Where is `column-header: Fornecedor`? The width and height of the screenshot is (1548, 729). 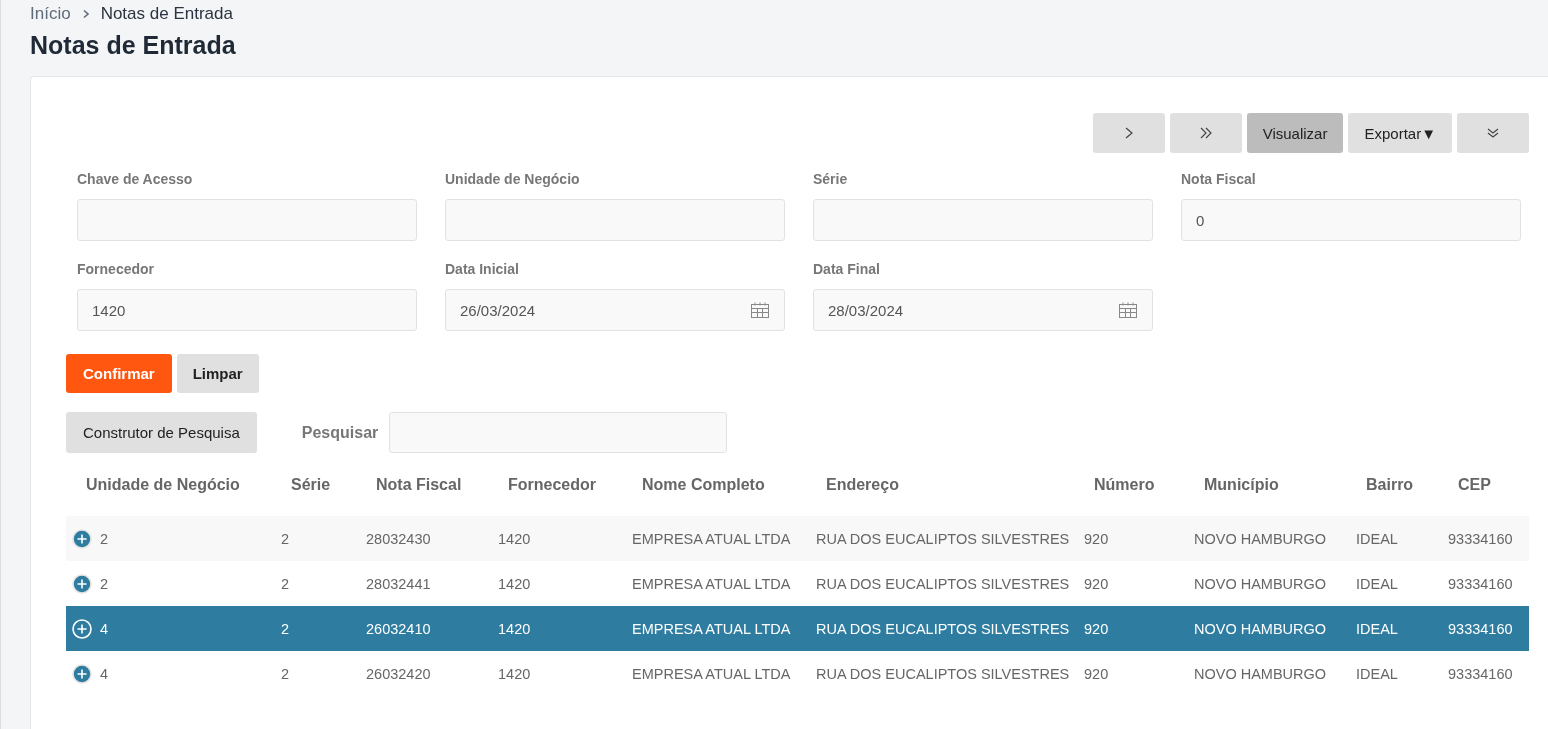
column-header: Fornecedor is located at coordinates (555, 484).